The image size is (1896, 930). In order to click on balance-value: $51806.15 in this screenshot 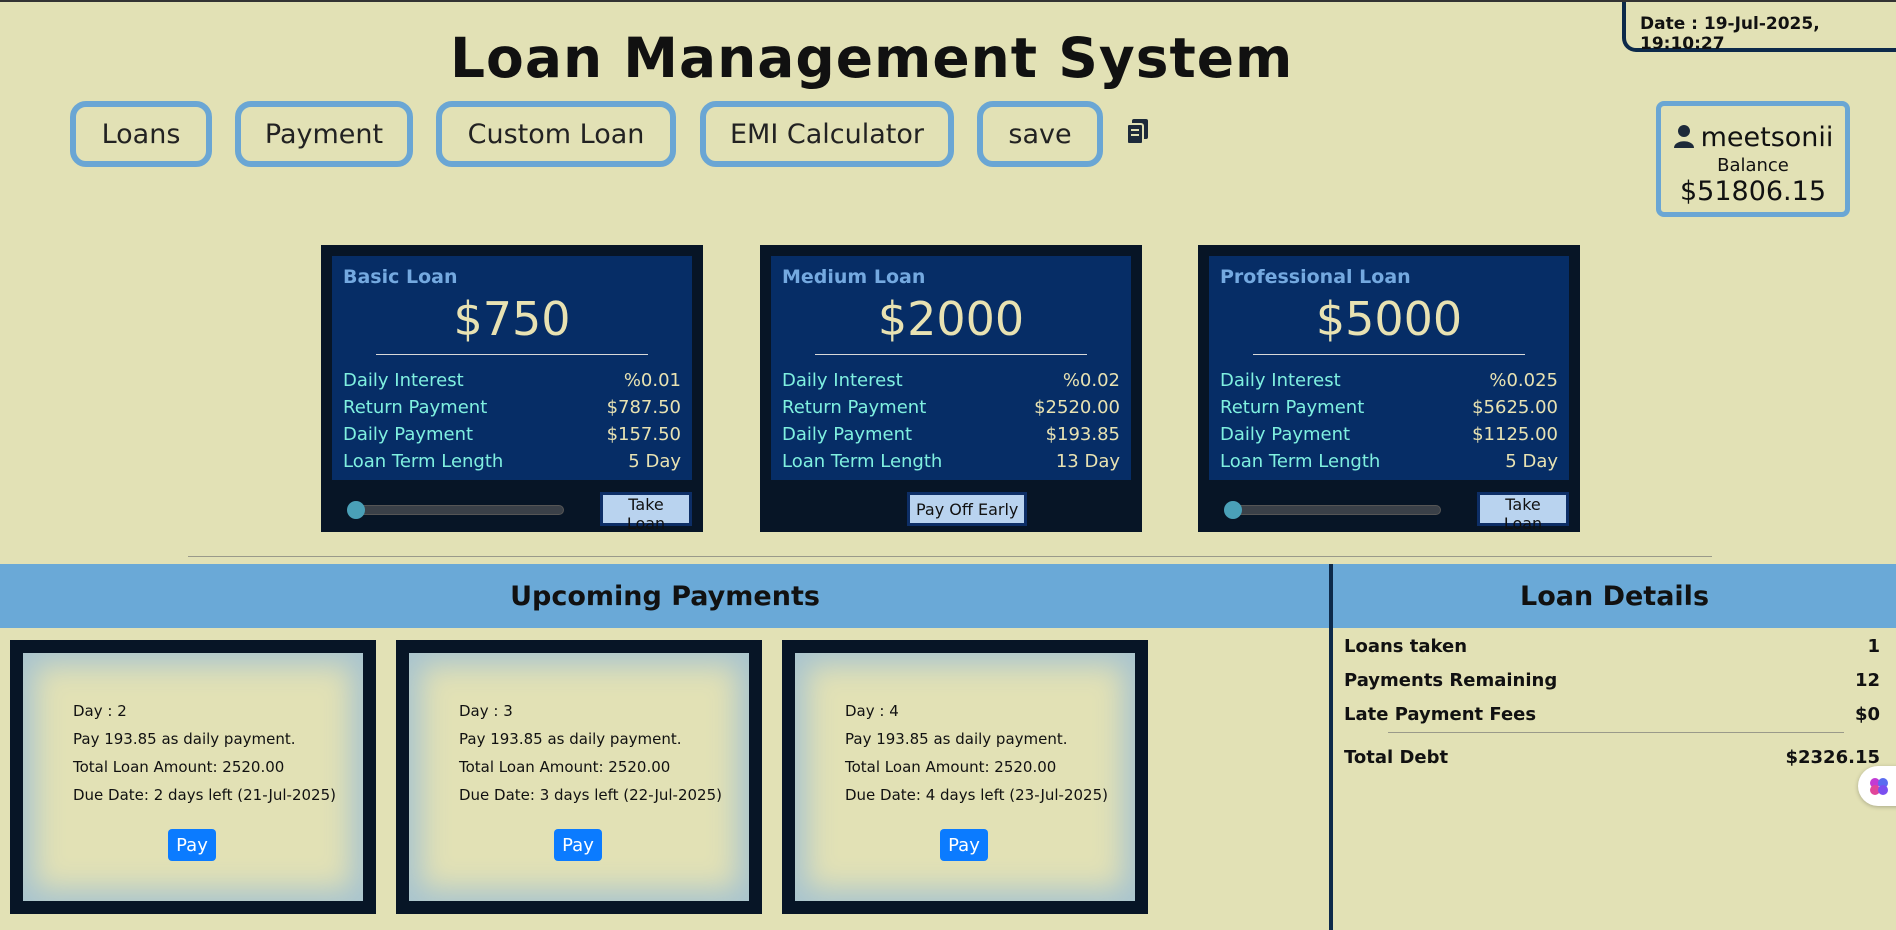, I will do `click(1752, 191)`.